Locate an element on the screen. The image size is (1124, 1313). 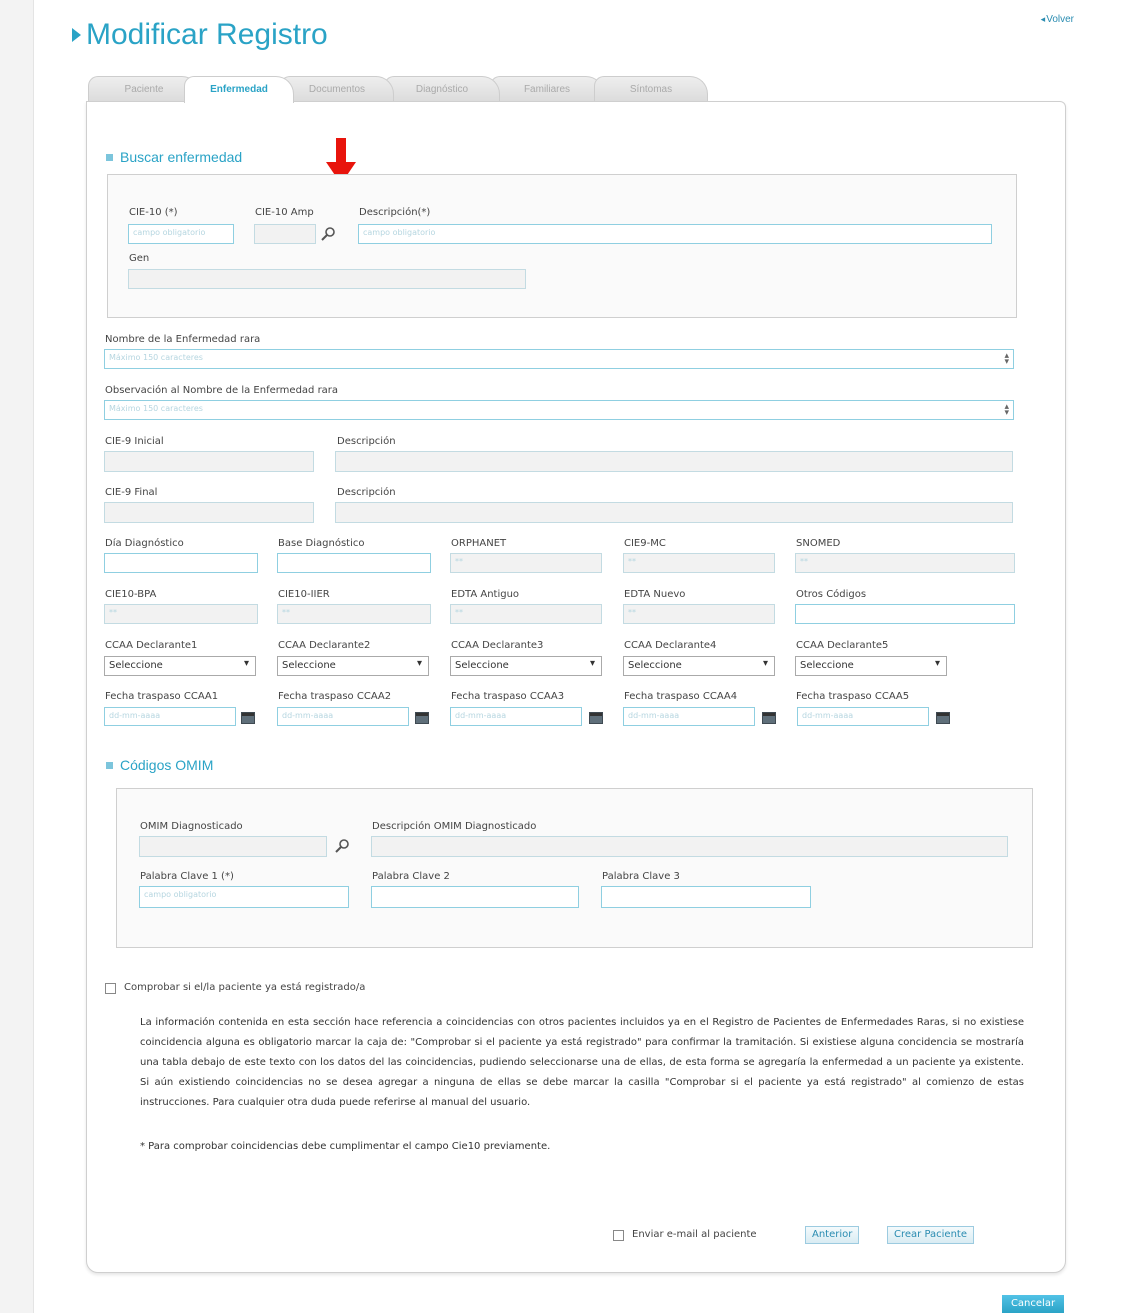
nombre-label: Nombre de la Enfermedad rara is located at coordinates (183, 339).